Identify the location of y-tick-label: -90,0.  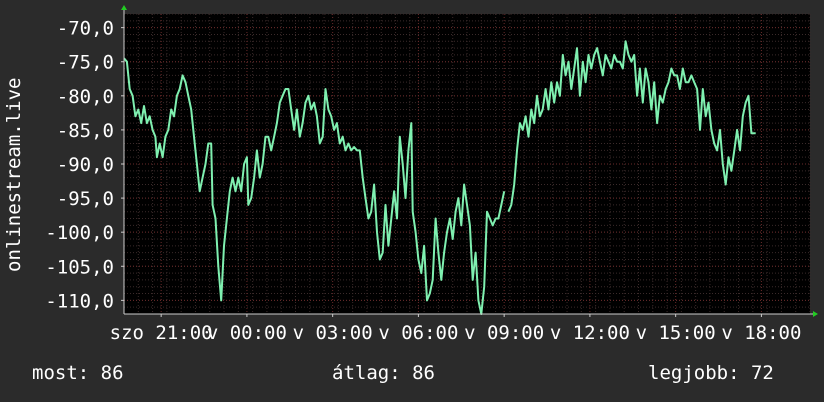
(85, 165).